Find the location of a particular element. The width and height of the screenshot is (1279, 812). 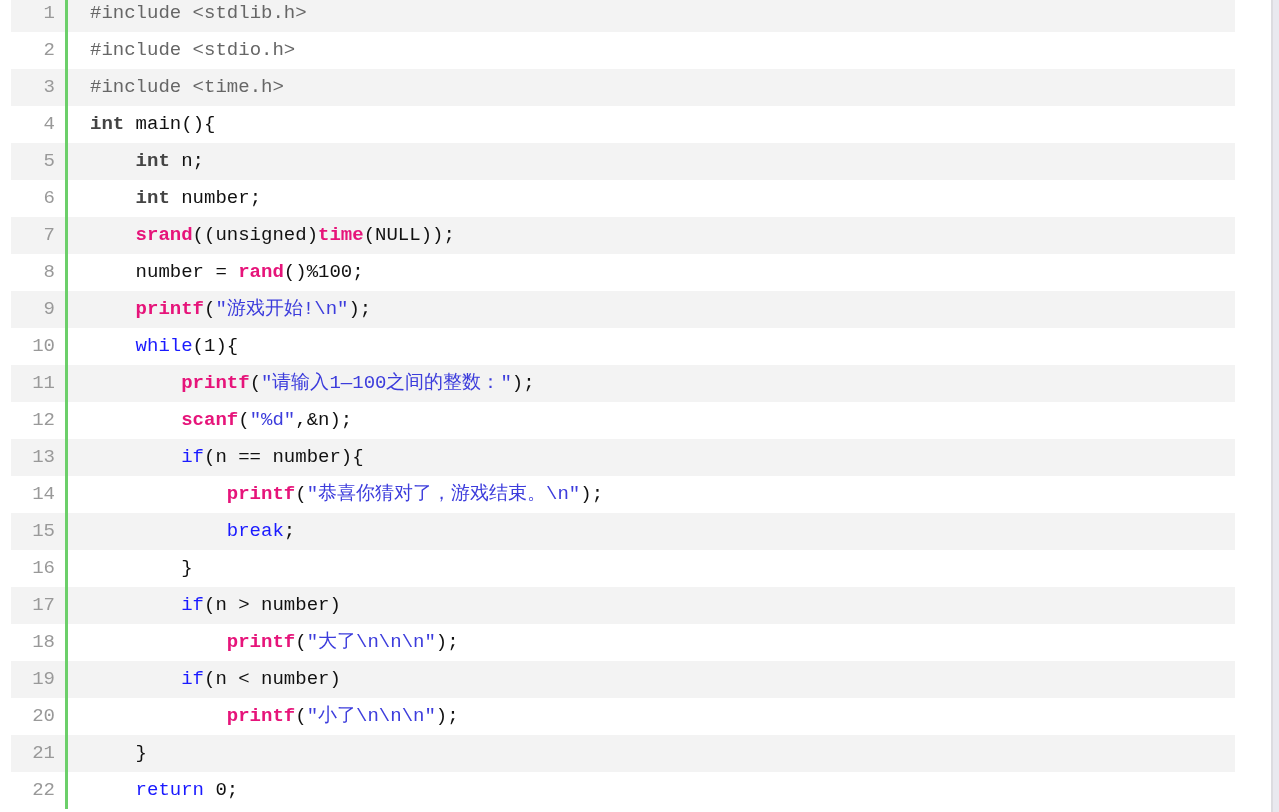

code-line: return 0; is located at coordinates (187, 790).